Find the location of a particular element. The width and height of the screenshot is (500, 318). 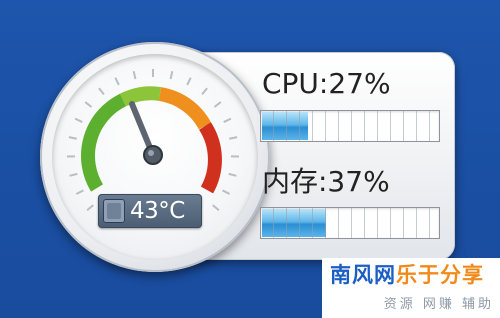

watermark-brand: 南风网 is located at coordinates (363, 275).